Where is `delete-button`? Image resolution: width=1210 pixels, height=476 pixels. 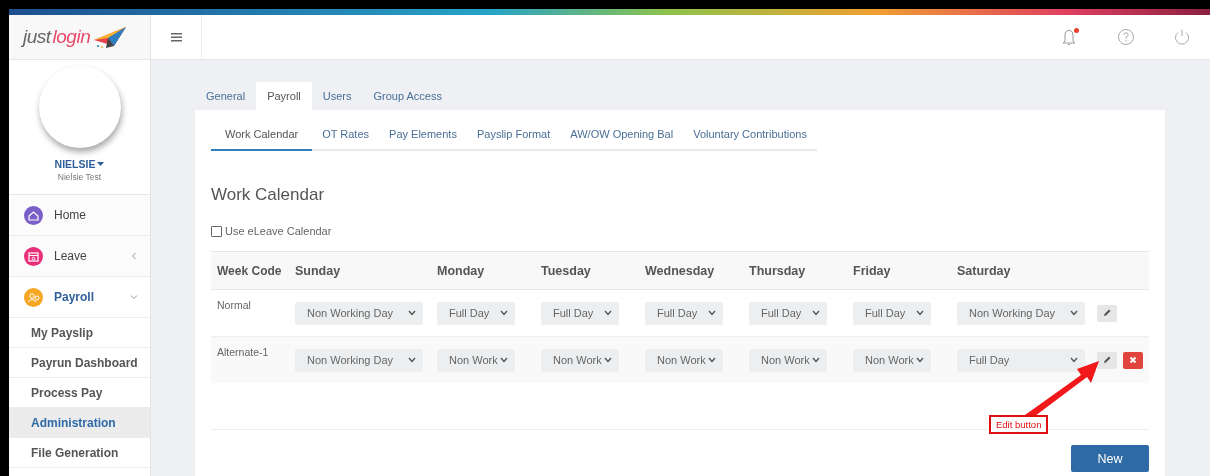
delete-button is located at coordinates (1133, 360).